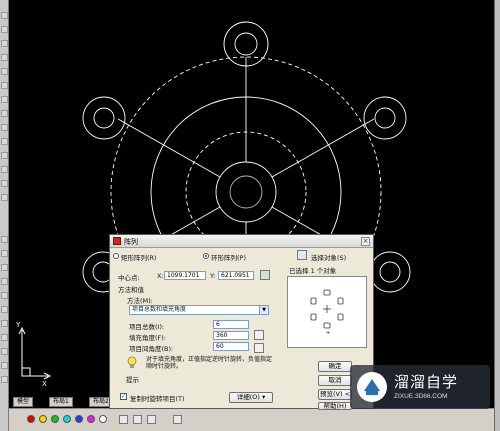 The image size is (500, 431). What do you see at coordinates (185, 275) in the screenshot?
I see `center-x-field: 1099.1701` at bounding box center [185, 275].